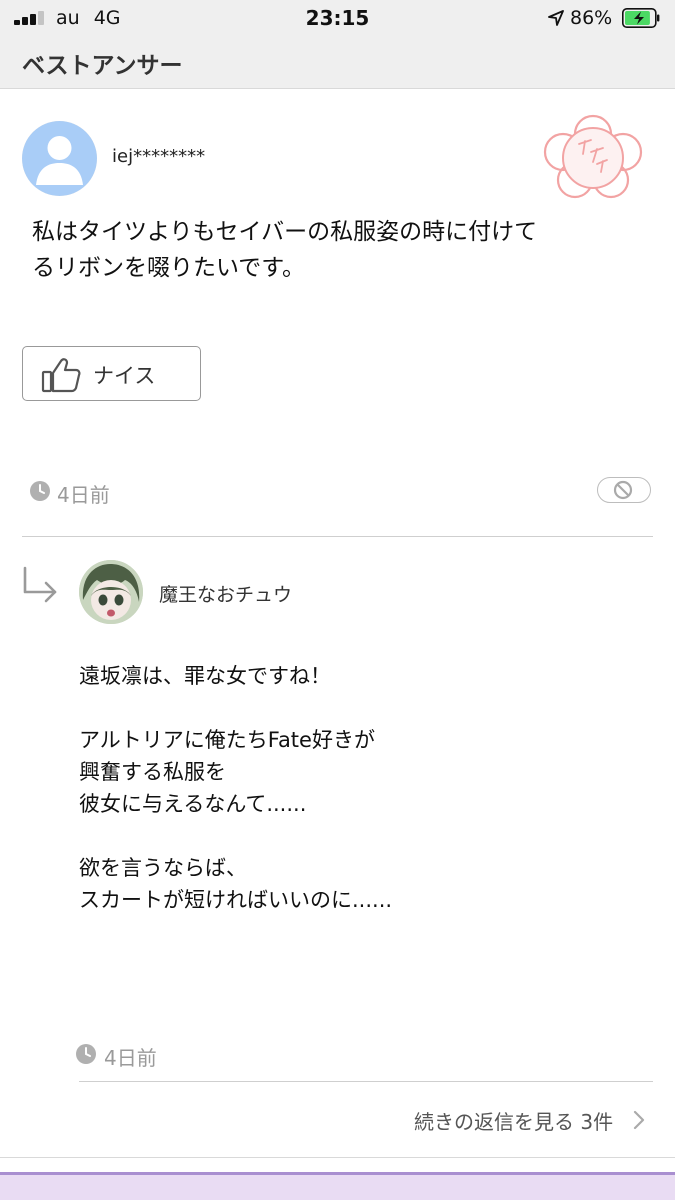 Image resolution: width=675 pixels, height=1200 pixels. What do you see at coordinates (205, 676) in the screenshot?
I see `reply-body-line: 遠坂凛は、罪な女ですね！` at bounding box center [205, 676].